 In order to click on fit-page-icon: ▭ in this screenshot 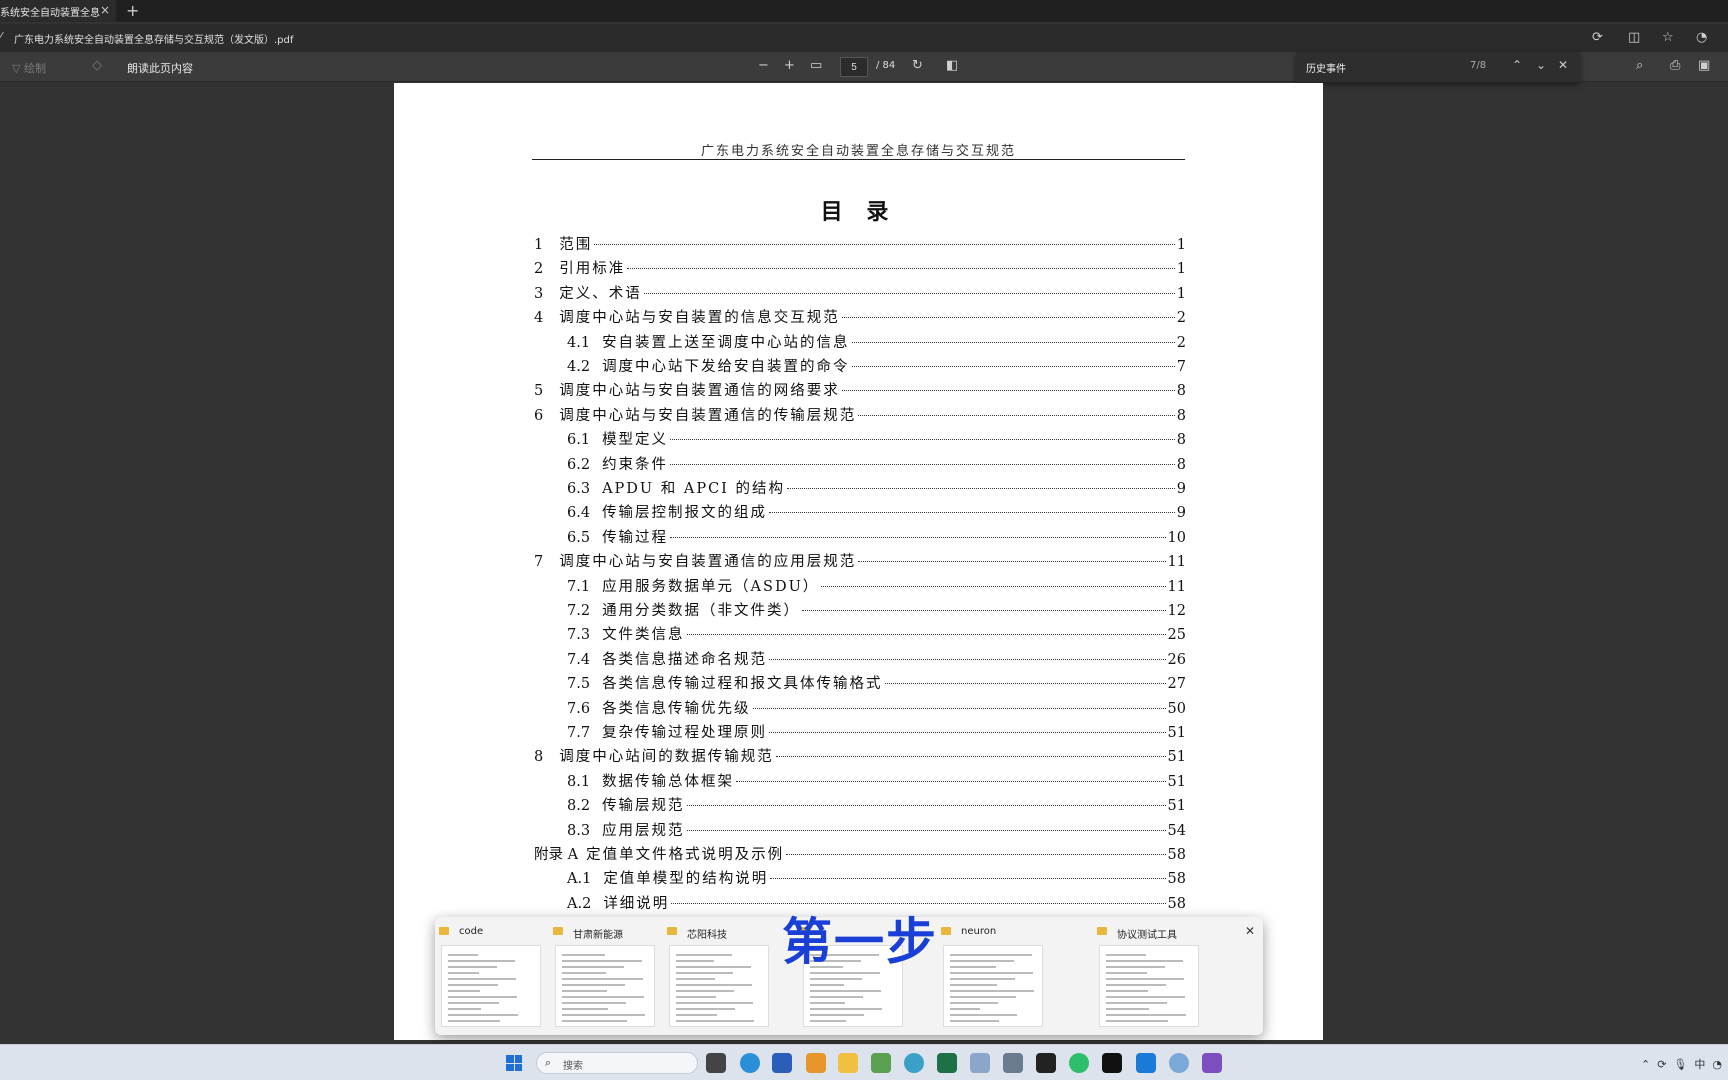, I will do `click(816, 65)`.